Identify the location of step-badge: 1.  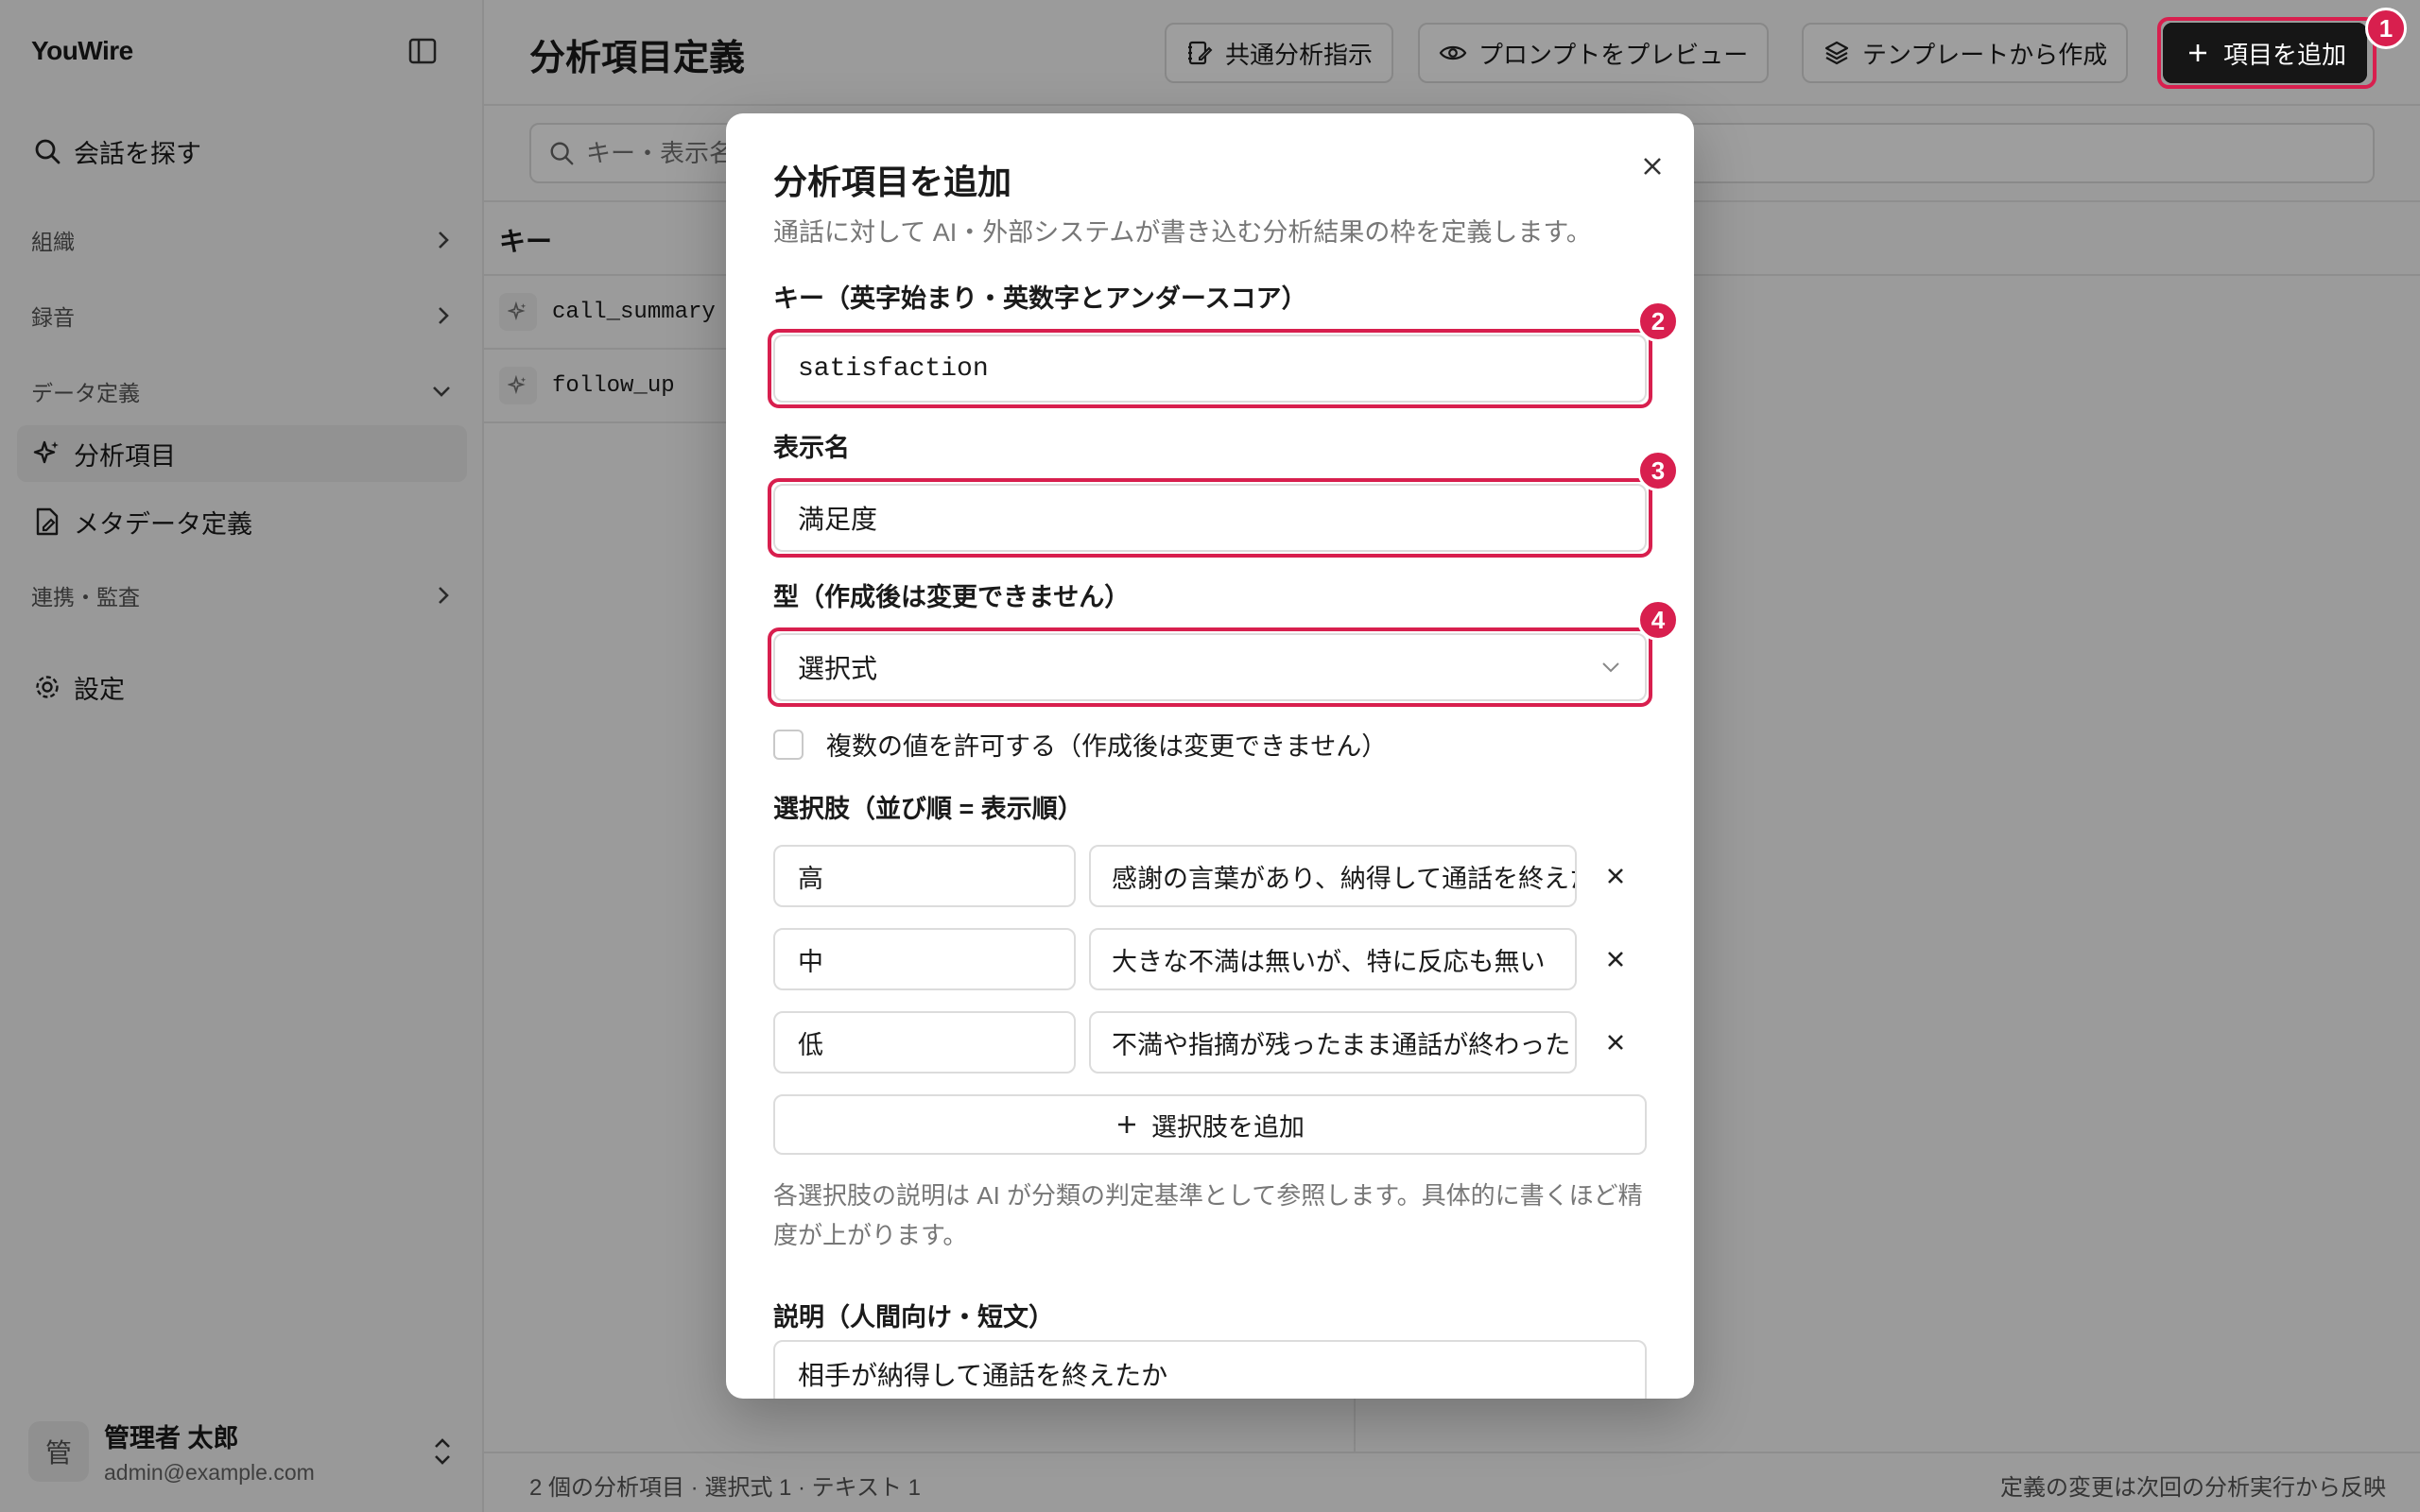
(2386, 28).